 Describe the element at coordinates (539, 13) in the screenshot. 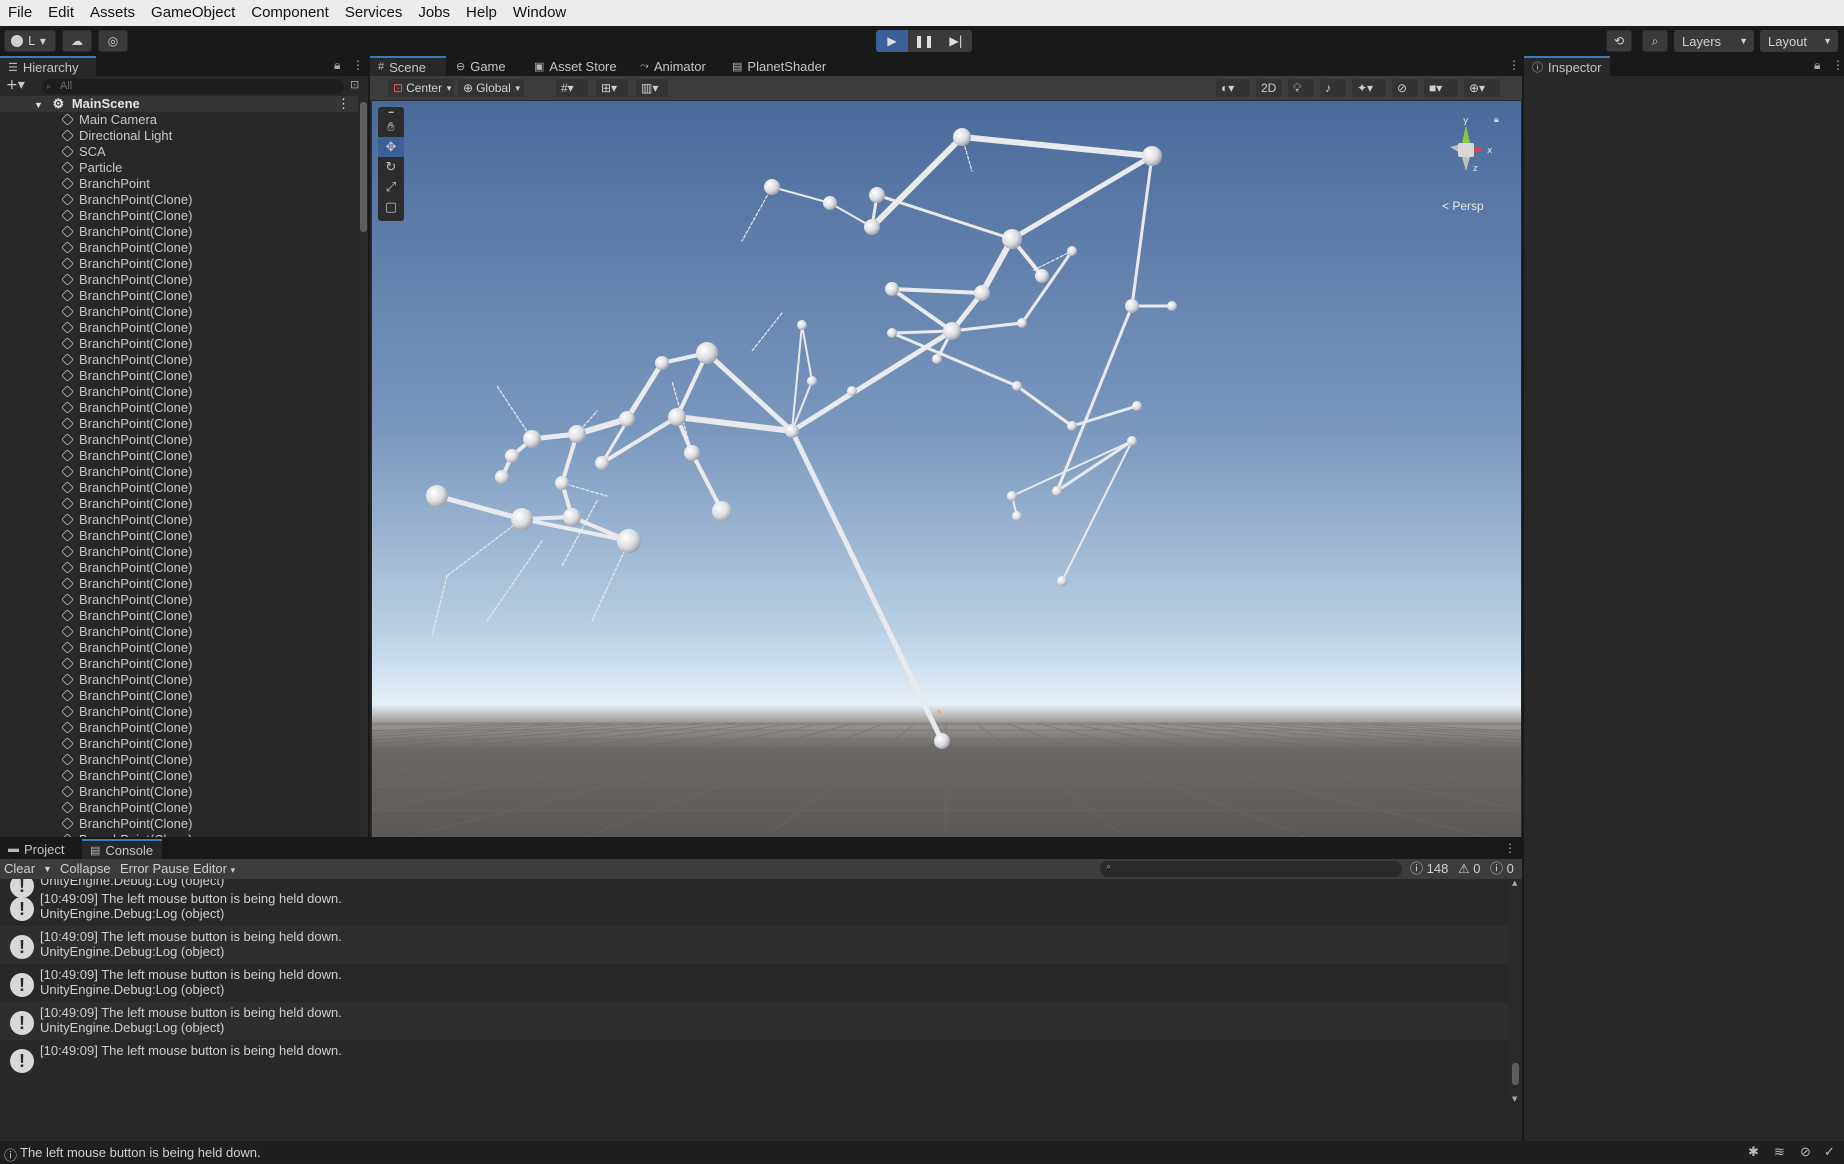

I see `menu-window: Window` at that location.